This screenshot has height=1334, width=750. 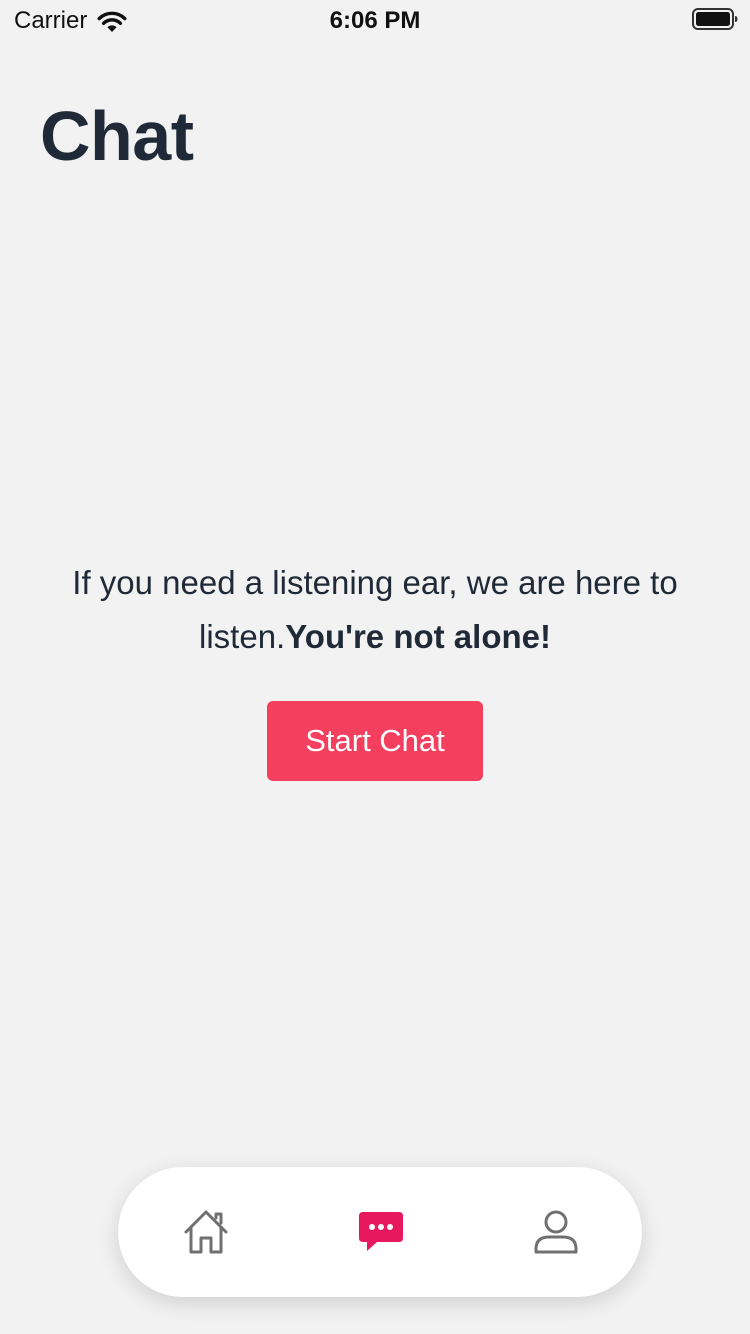 I want to click on status-time: 6:06 PM, so click(x=375, y=20).